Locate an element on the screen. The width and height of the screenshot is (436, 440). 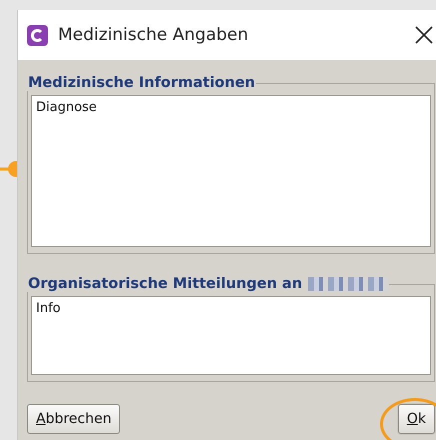
group-legend: Medizinische Informationen is located at coordinates (142, 83).